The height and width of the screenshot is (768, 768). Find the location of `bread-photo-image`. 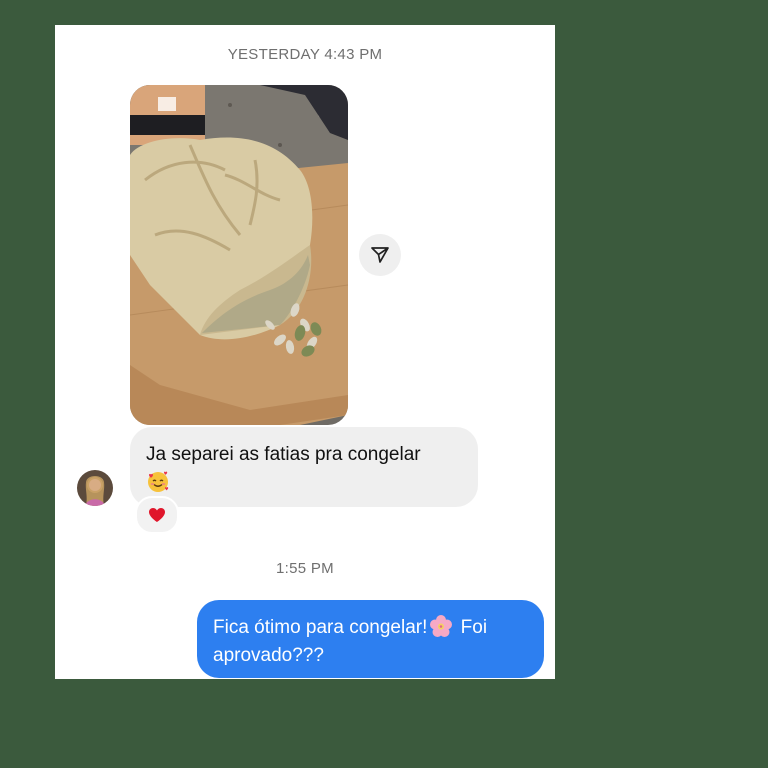

bread-photo-image is located at coordinates (239, 255).